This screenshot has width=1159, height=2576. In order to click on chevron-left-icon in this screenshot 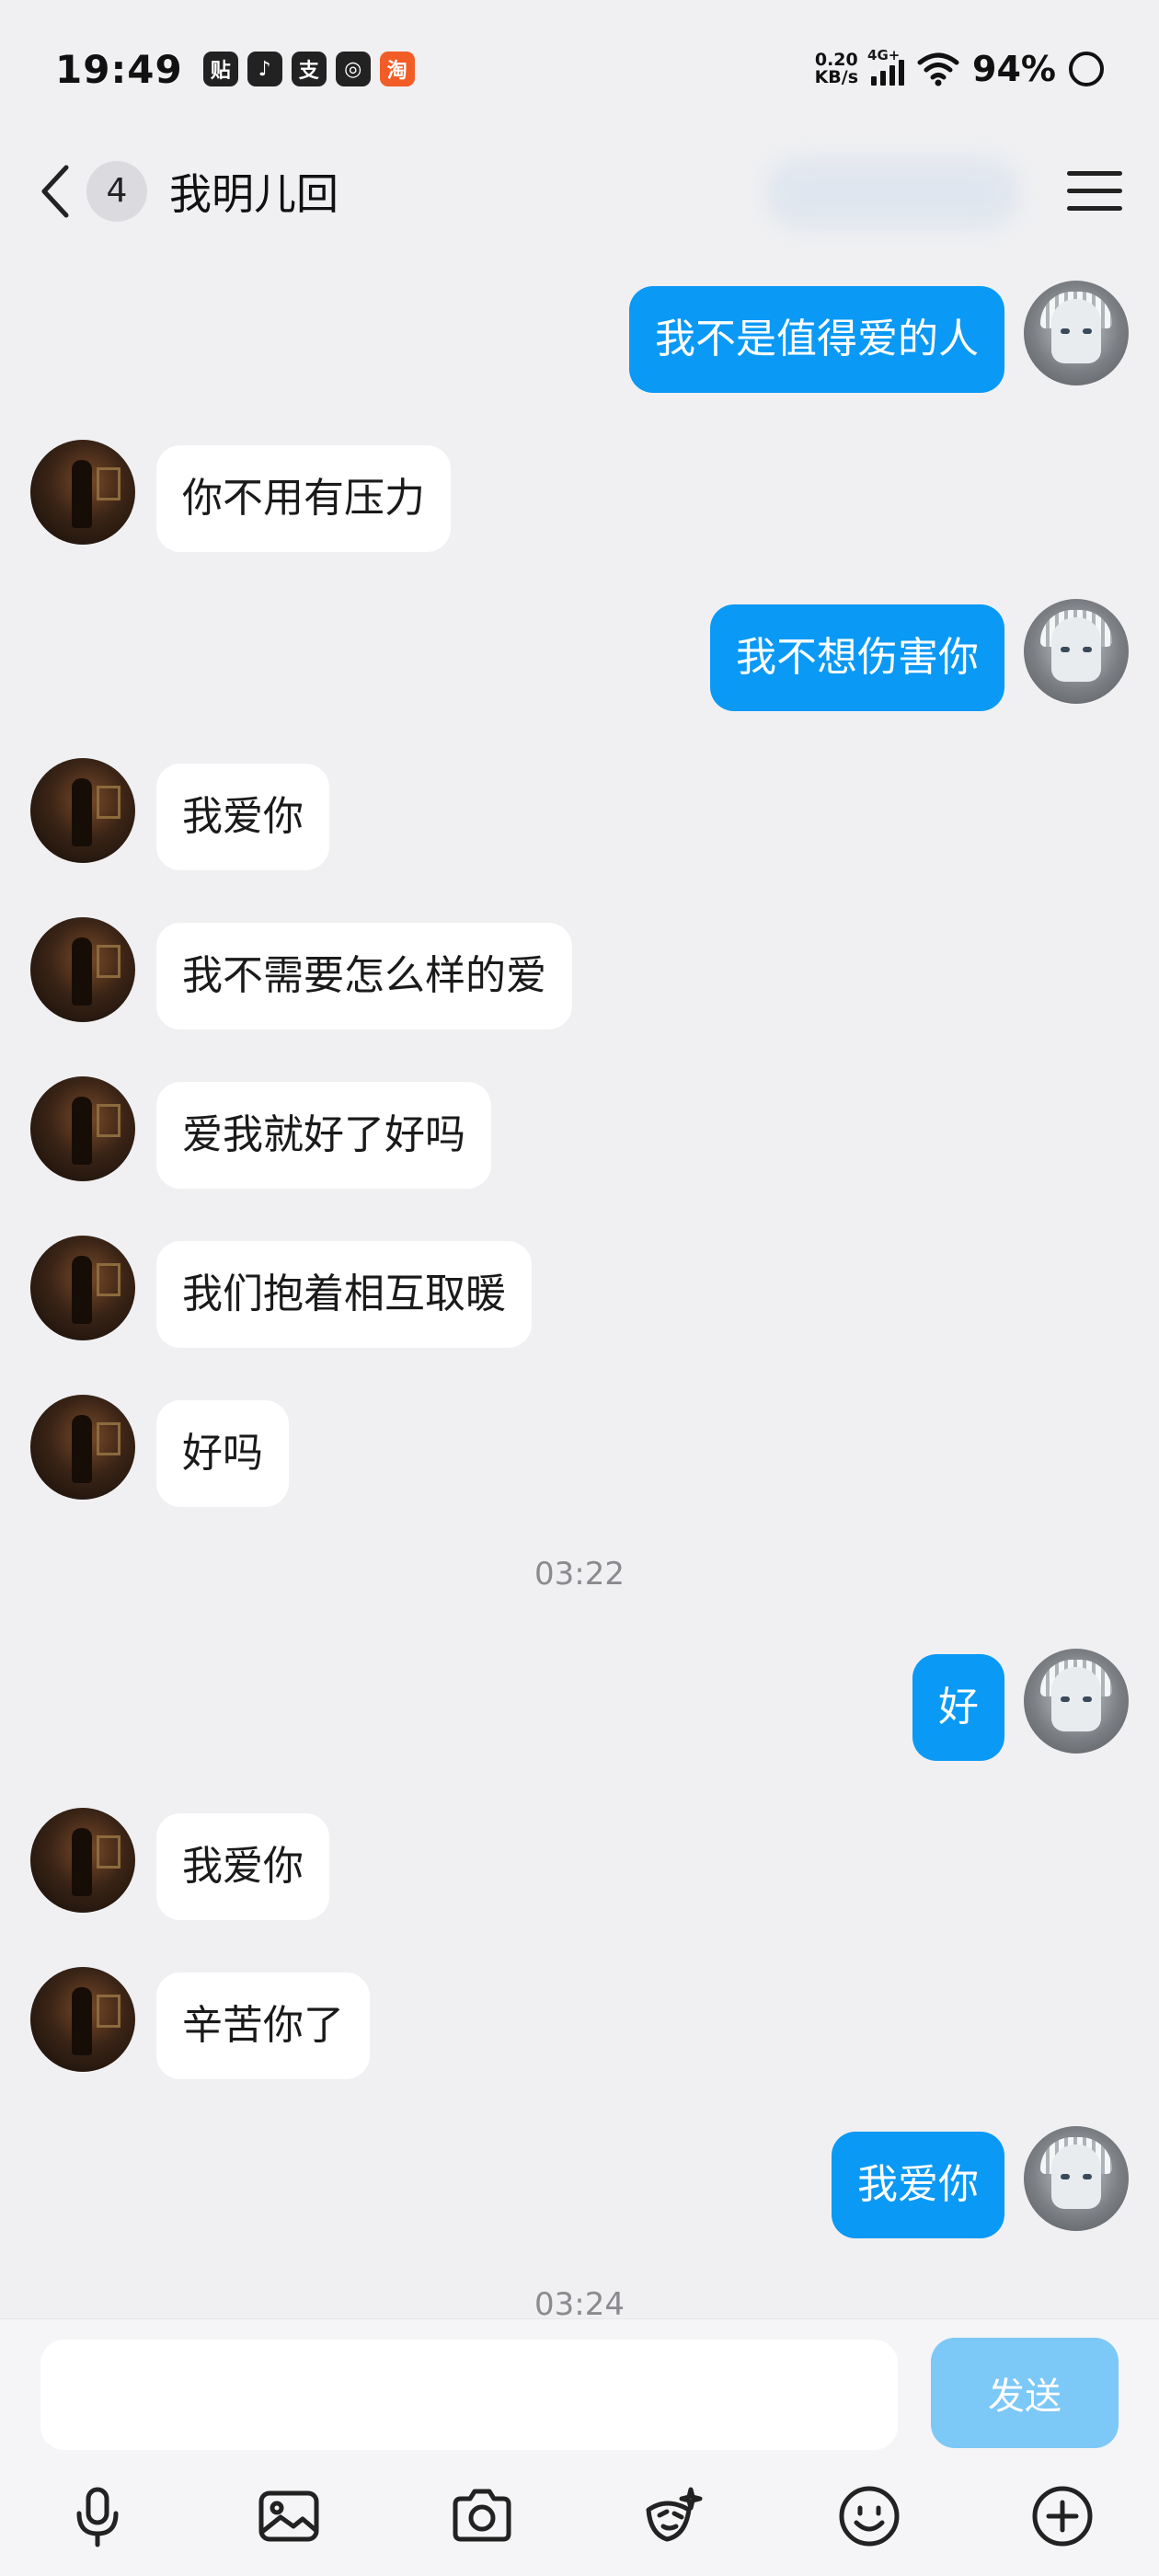, I will do `click(55, 191)`.